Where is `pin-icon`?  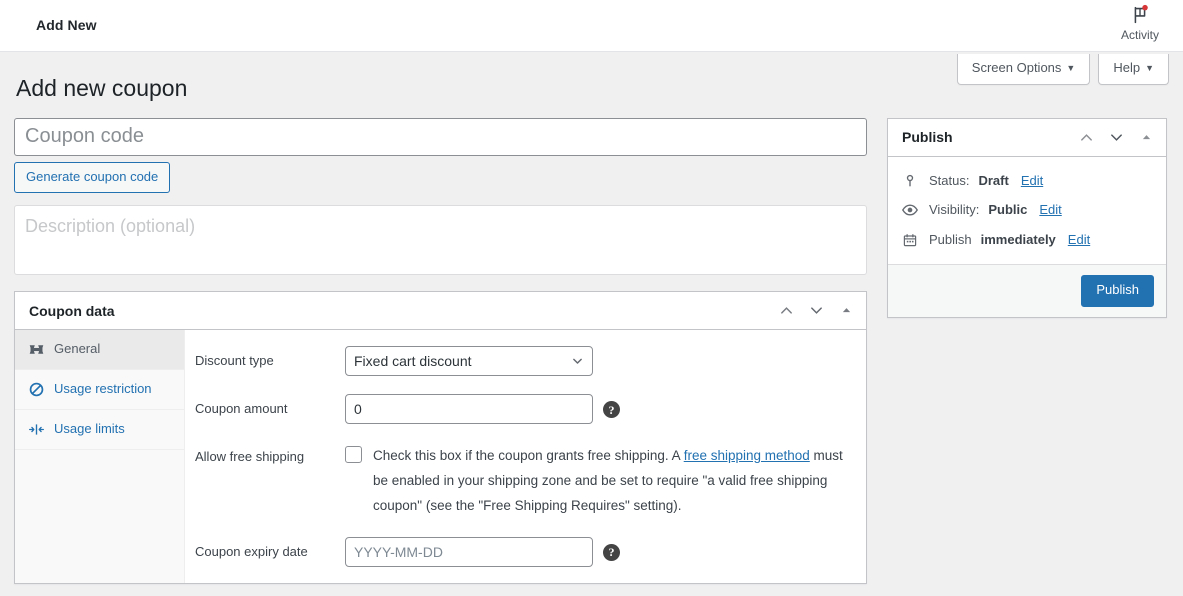
pin-icon is located at coordinates (910, 181).